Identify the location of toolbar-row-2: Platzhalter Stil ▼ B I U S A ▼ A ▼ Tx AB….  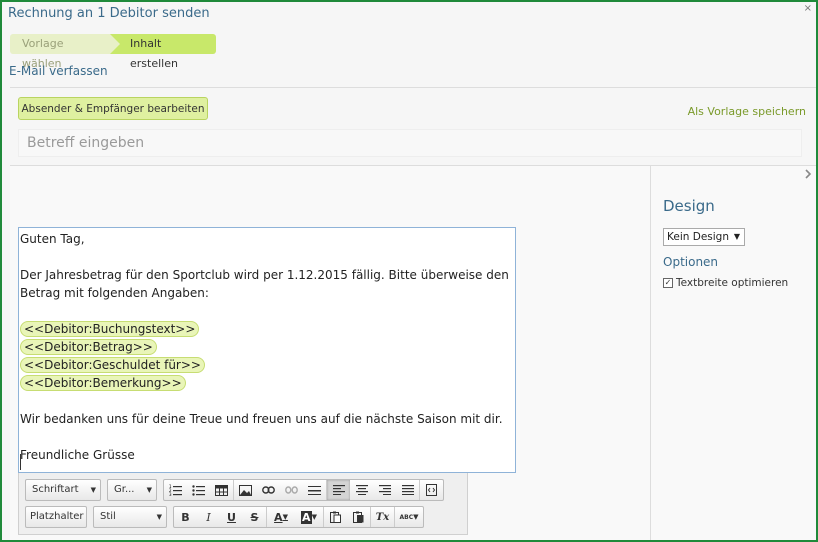
(227, 517).